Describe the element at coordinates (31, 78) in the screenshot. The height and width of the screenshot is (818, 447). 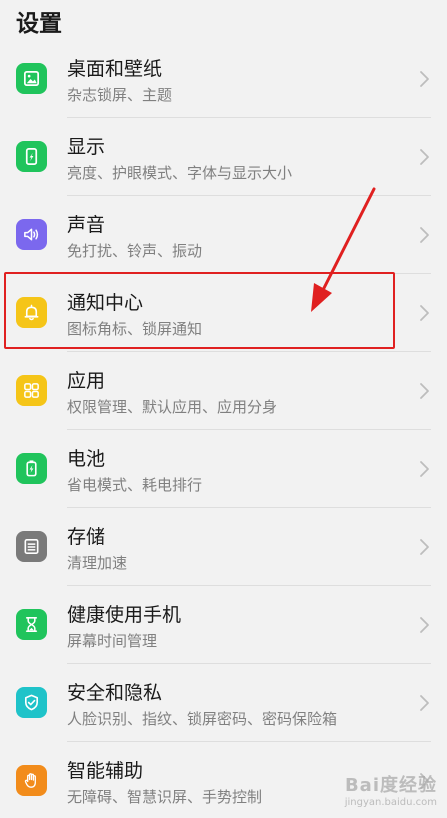
I see `wallpaper-icon` at that location.